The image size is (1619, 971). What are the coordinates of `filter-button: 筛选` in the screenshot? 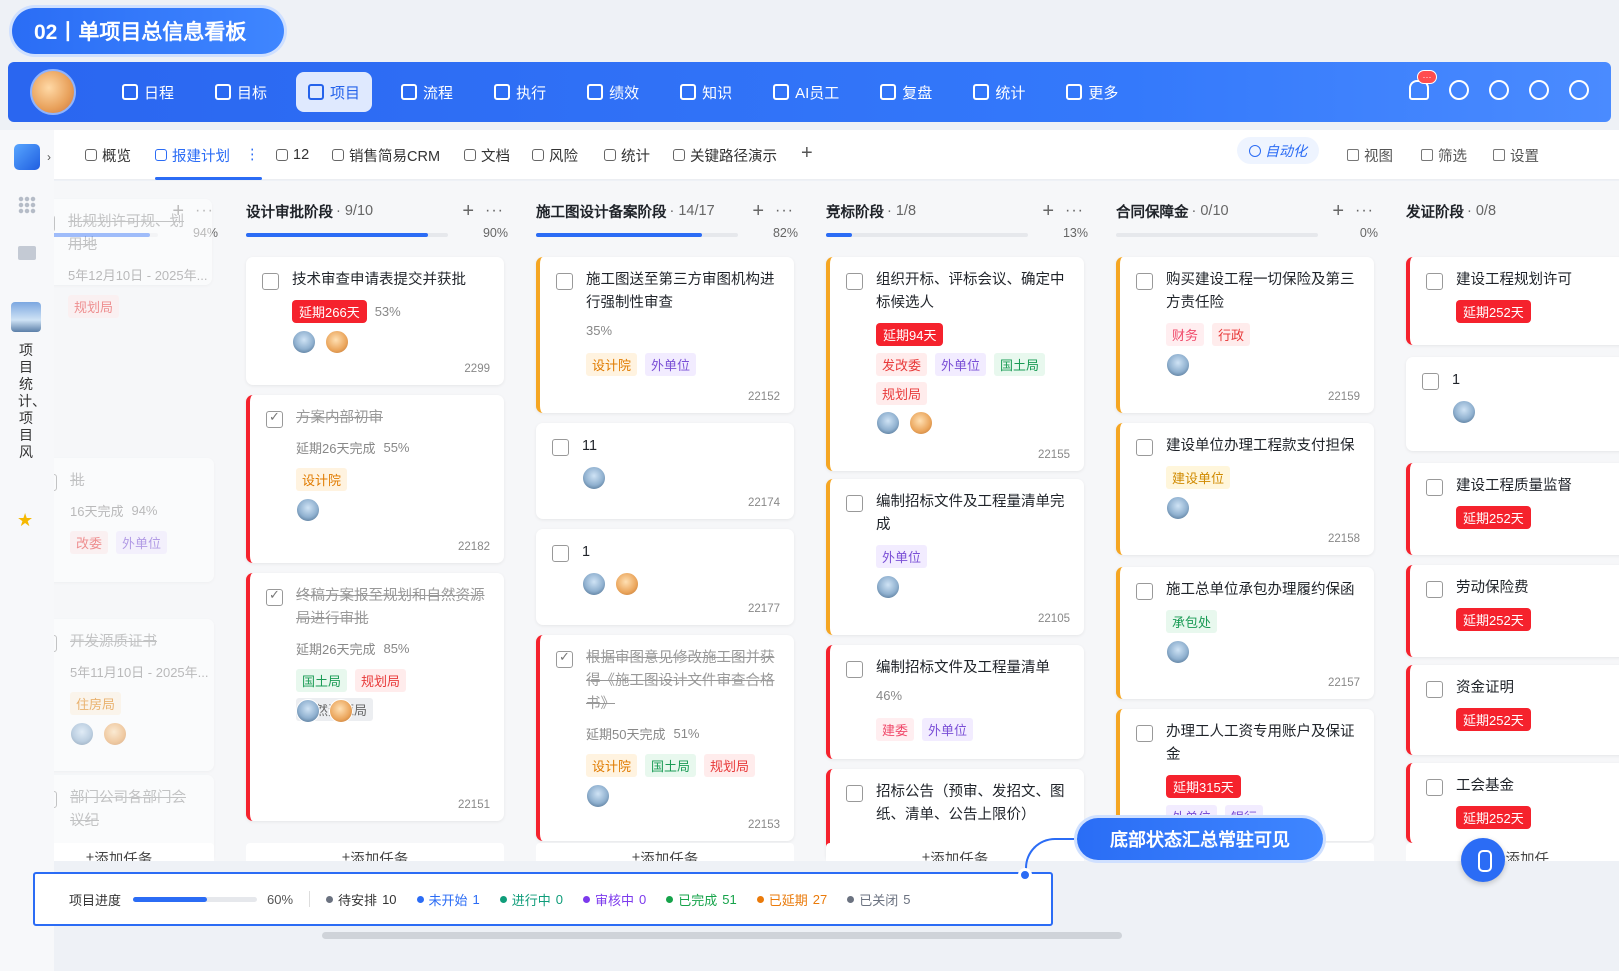 It's located at (1444, 155).